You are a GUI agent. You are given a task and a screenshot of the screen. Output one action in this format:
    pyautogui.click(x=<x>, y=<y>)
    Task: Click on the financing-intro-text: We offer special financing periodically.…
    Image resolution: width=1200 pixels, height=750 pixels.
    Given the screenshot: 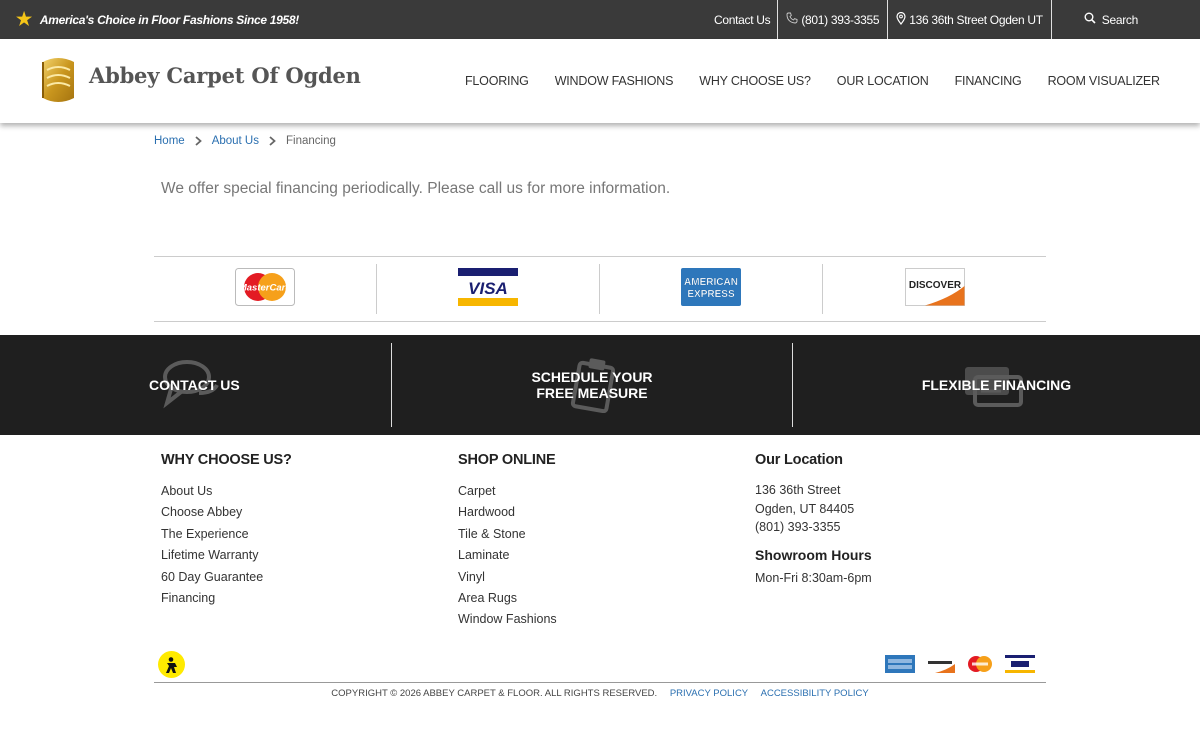 What is the action you would take?
    pyautogui.click(x=416, y=188)
    